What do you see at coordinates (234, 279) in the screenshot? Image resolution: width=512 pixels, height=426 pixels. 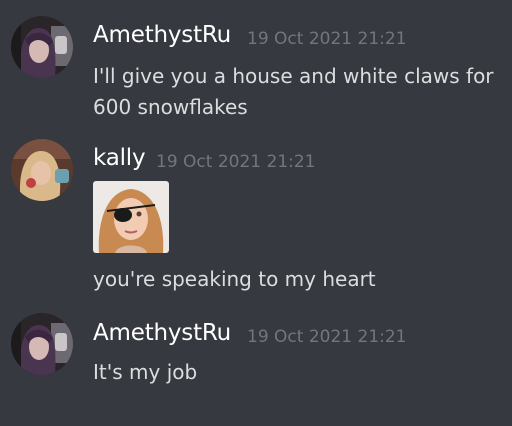 I see `message-content: you're speaking to my heart` at bounding box center [234, 279].